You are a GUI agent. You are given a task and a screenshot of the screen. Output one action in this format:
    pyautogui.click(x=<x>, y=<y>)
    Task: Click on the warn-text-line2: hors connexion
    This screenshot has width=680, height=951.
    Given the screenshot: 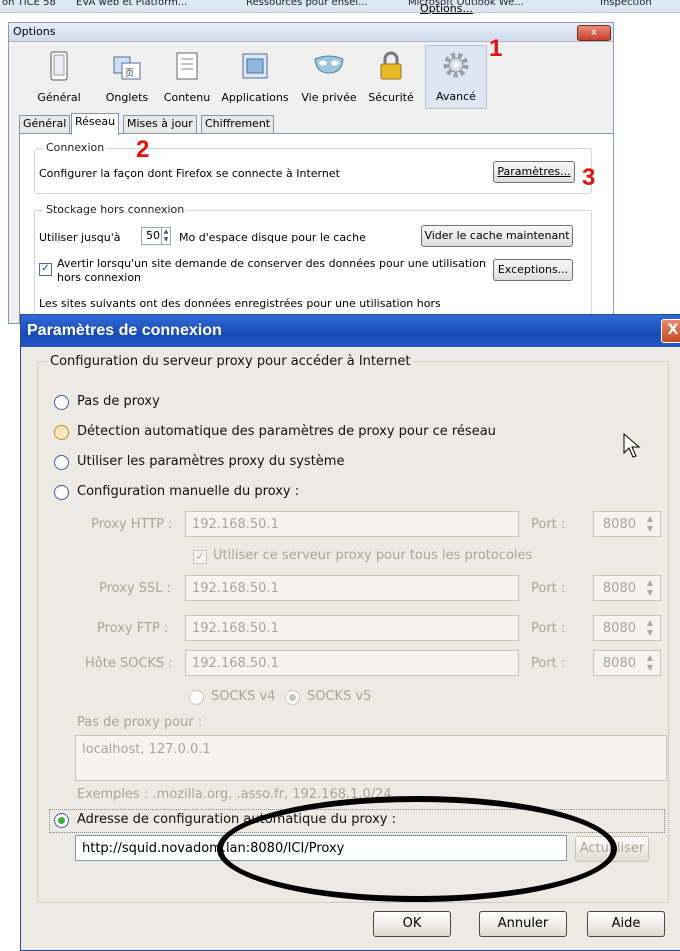 What is the action you would take?
    pyautogui.click(x=99, y=277)
    